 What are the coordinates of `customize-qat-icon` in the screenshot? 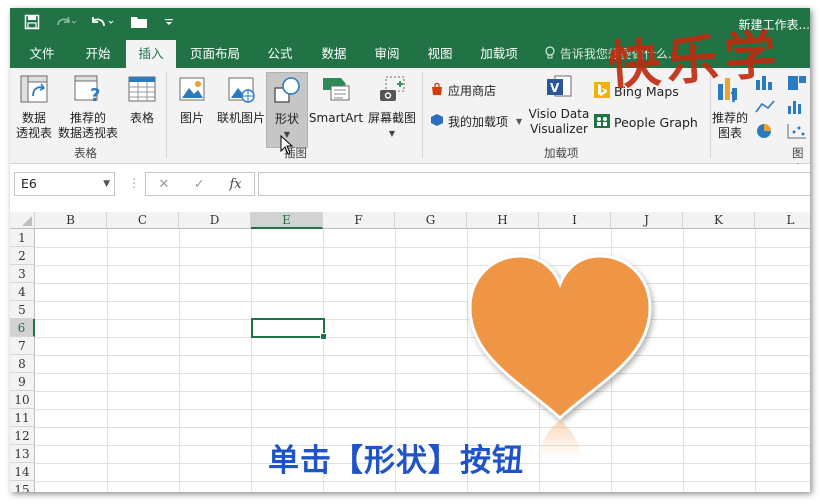 It's located at (169, 24).